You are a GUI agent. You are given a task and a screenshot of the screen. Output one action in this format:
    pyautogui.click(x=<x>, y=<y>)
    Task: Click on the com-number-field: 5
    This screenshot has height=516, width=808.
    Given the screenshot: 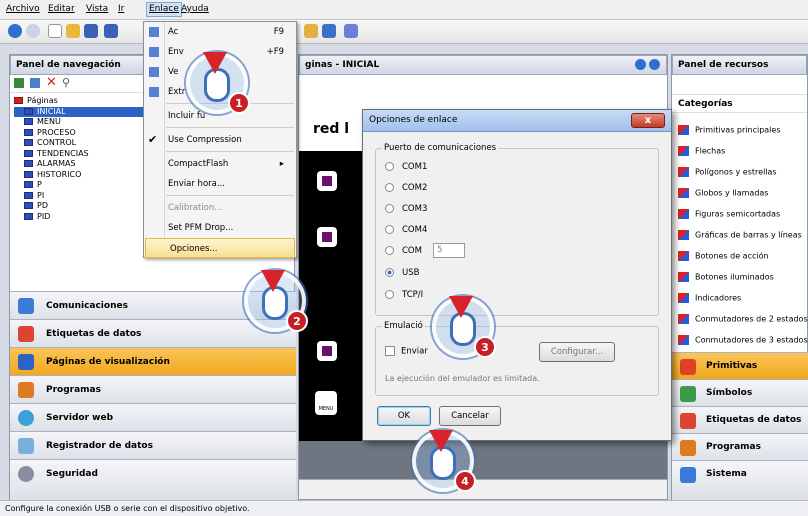 What is the action you would take?
    pyautogui.click(x=449, y=250)
    